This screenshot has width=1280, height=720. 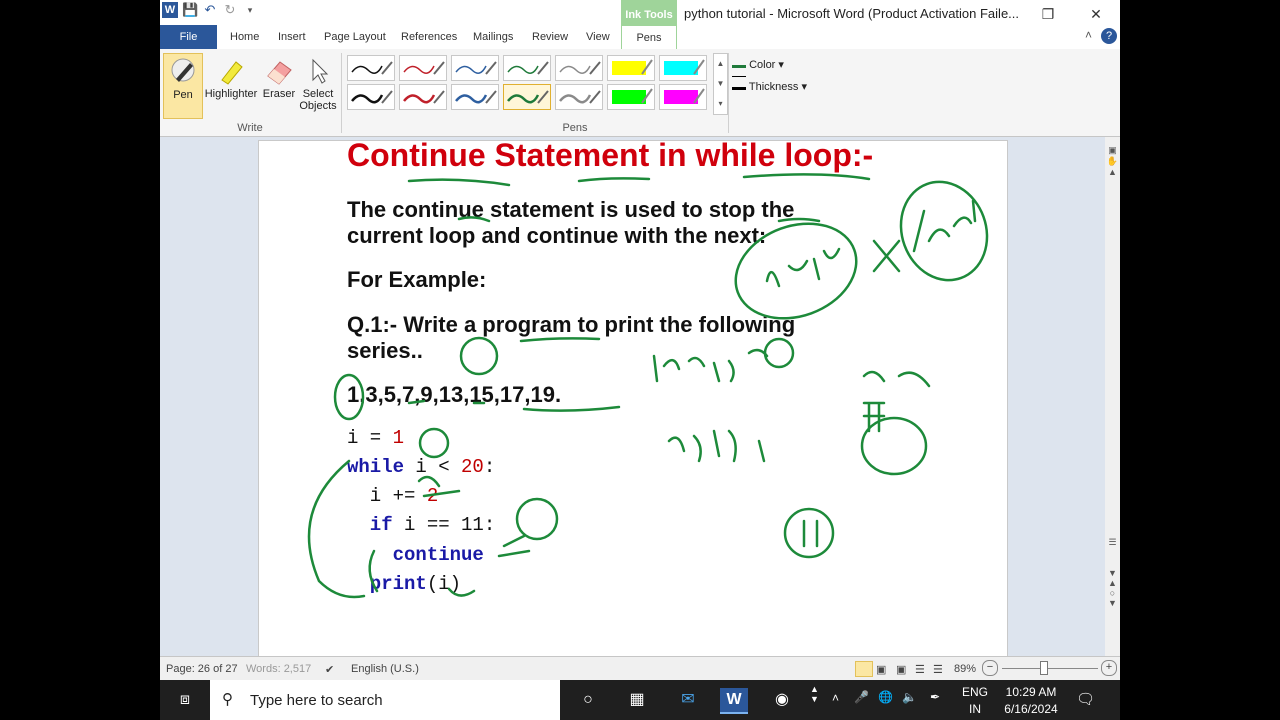 I want to click on outline-view-icon: ☰, so click(x=920, y=669).